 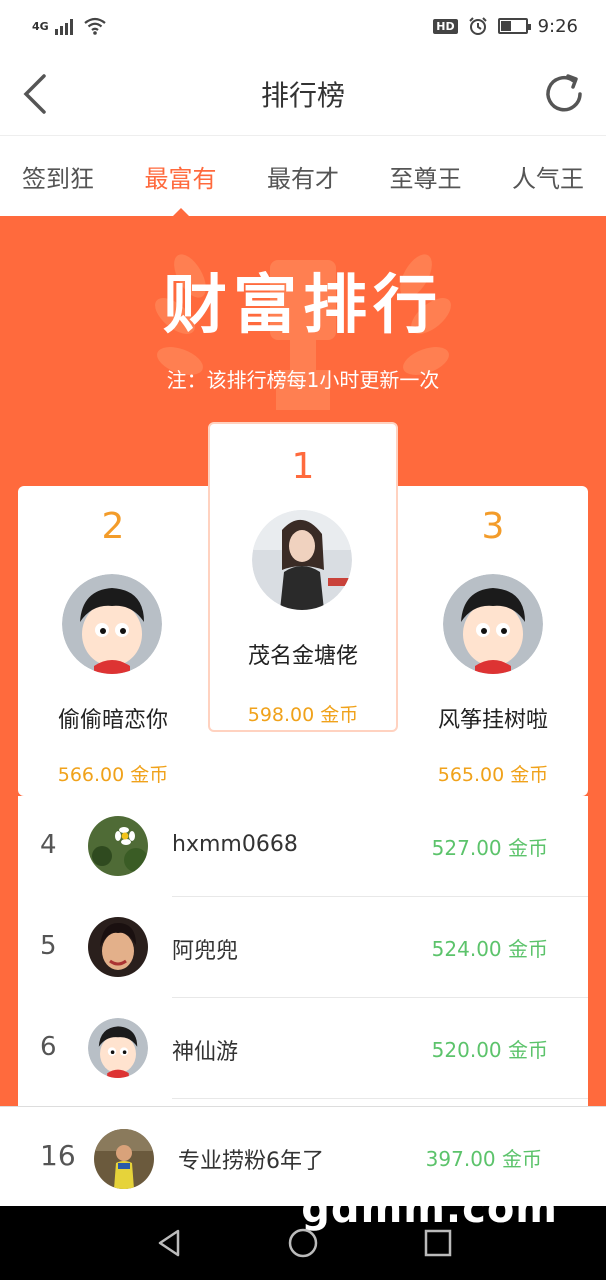 What do you see at coordinates (40, 26) in the screenshot?
I see `network-type: 4G` at bounding box center [40, 26].